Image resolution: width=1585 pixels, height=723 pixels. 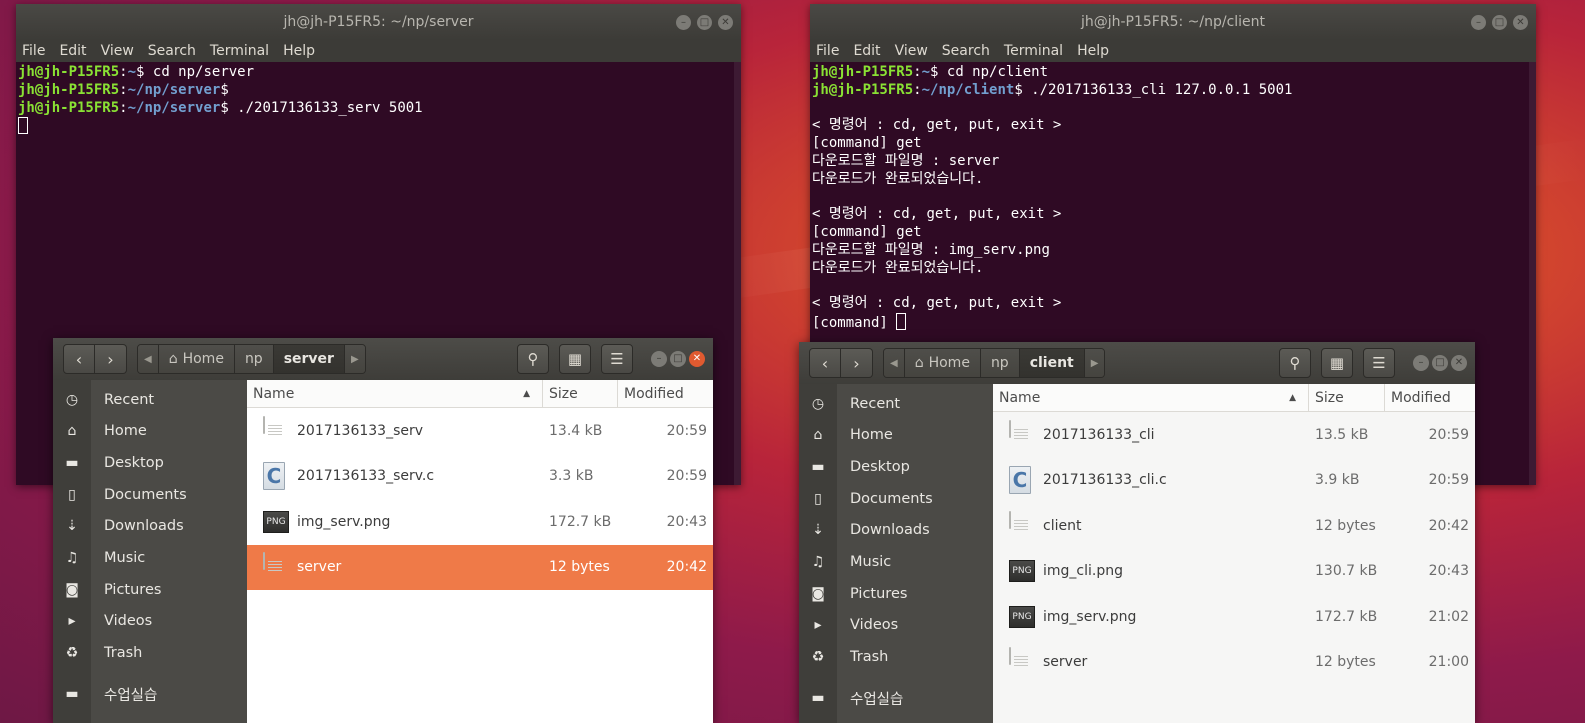 What do you see at coordinates (937, 303) in the screenshot?
I see `terminal-line: < 명령어 : cd, get, put, exit >` at bounding box center [937, 303].